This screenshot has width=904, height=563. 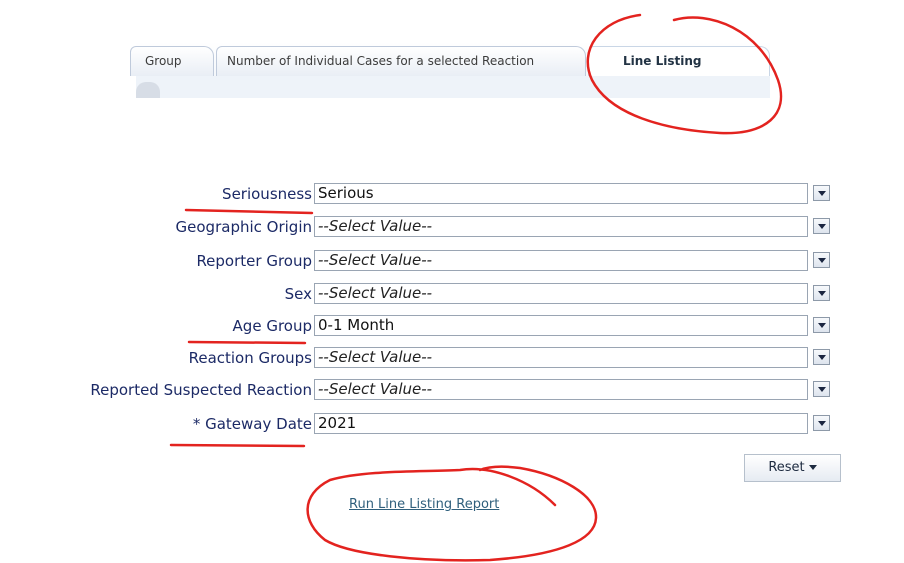 What do you see at coordinates (561, 389) in the screenshot?
I see `reported-suspected-reaction-select: --Select Value--` at bounding box center [561, 389].